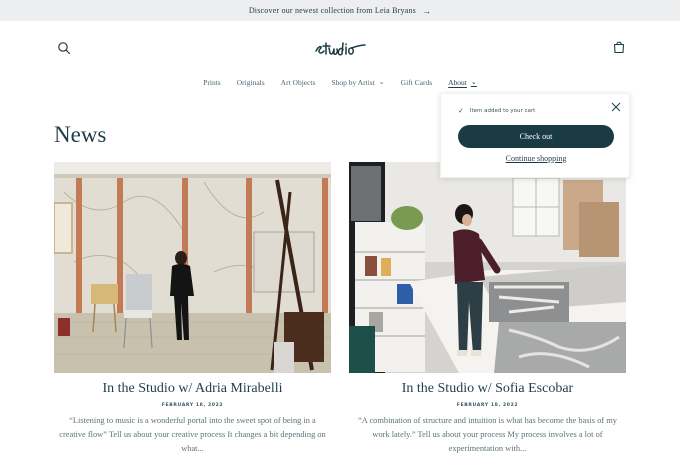 This screenshot has width=680, height=462. What do you see at coordinates (416, 82) in the screenshot?
I see `nav-item-gift-cards: Gift Cards` at bounding box center [416, 82].